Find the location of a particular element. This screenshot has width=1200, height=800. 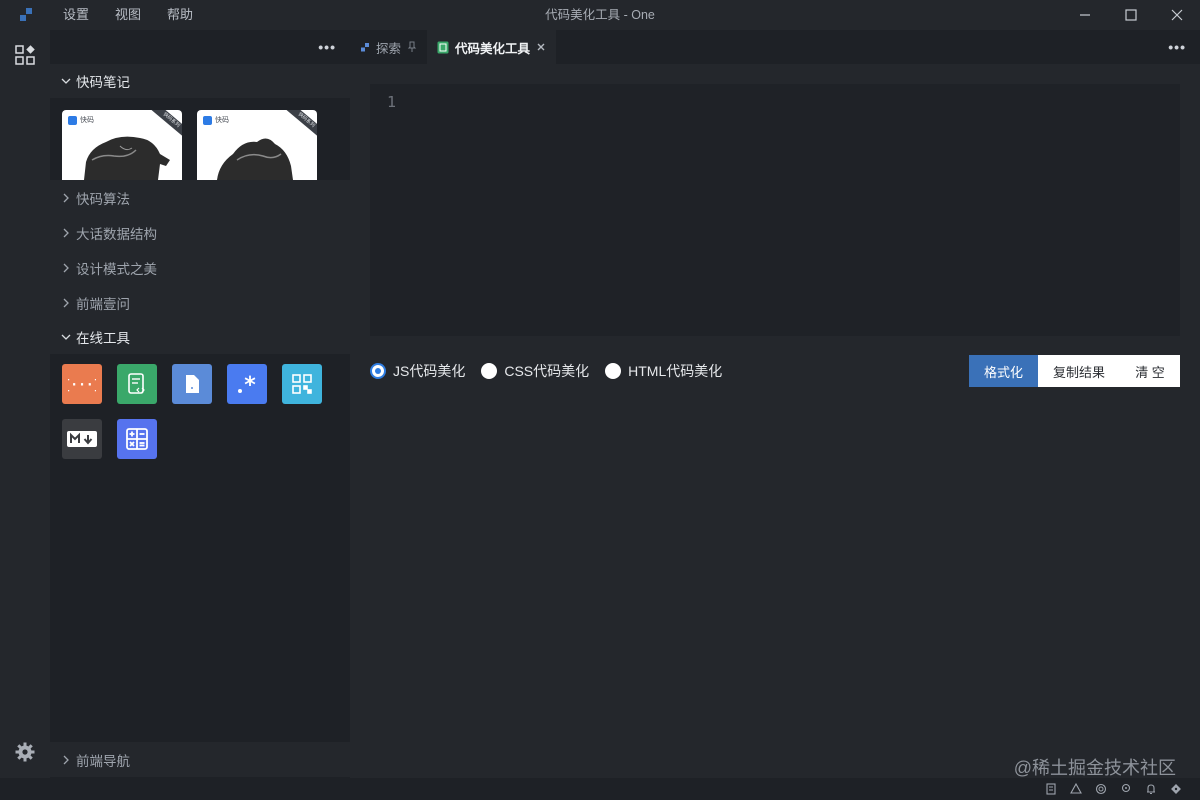

document-icon is located at coordinates (192, 384).